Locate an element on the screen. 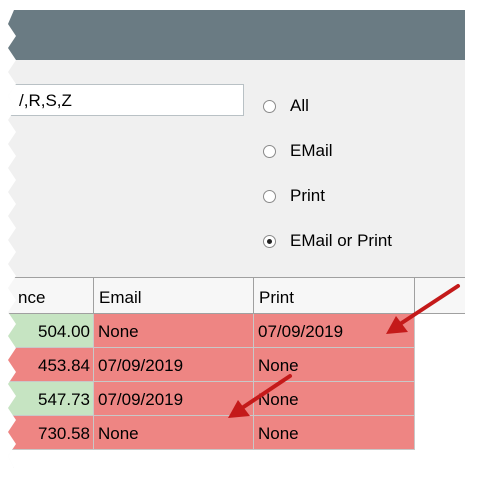 Image resolution: width=477 pixels, height=485 pixels. column-header-email: Email is located at coordinates (174, 295).